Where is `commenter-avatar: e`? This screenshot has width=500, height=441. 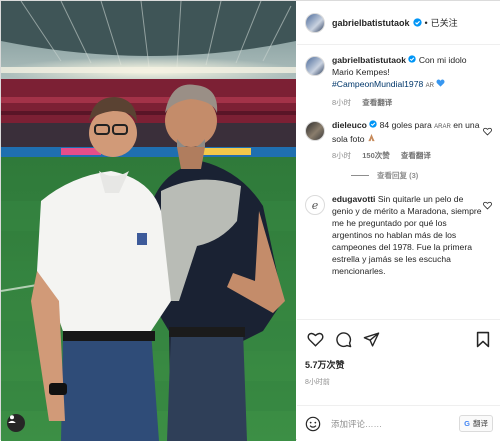 commenter-avatar: e is located at coordinates (315, 205).